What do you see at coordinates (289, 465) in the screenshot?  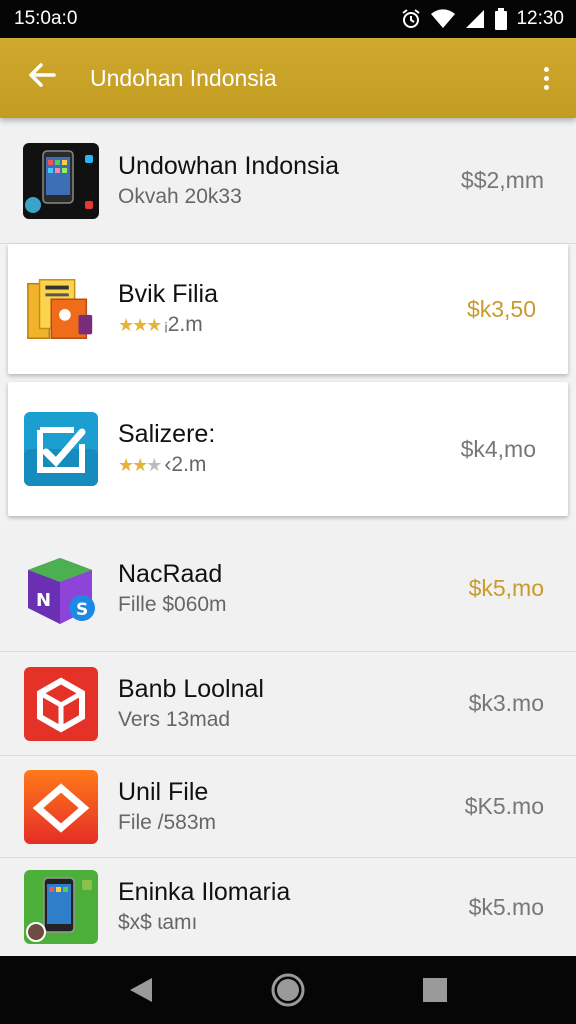 I see `list-item-subtitle: ★★★ ‹2.m` at bounding box center [289, 465].